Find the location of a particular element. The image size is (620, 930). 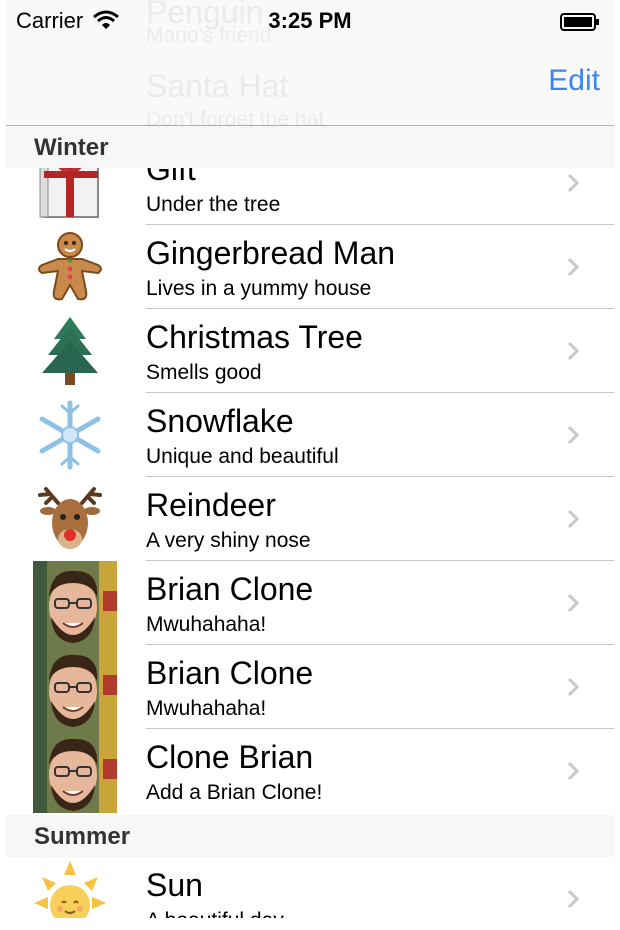

row-subtitle: Smells good is located at coordinates (204, 372).